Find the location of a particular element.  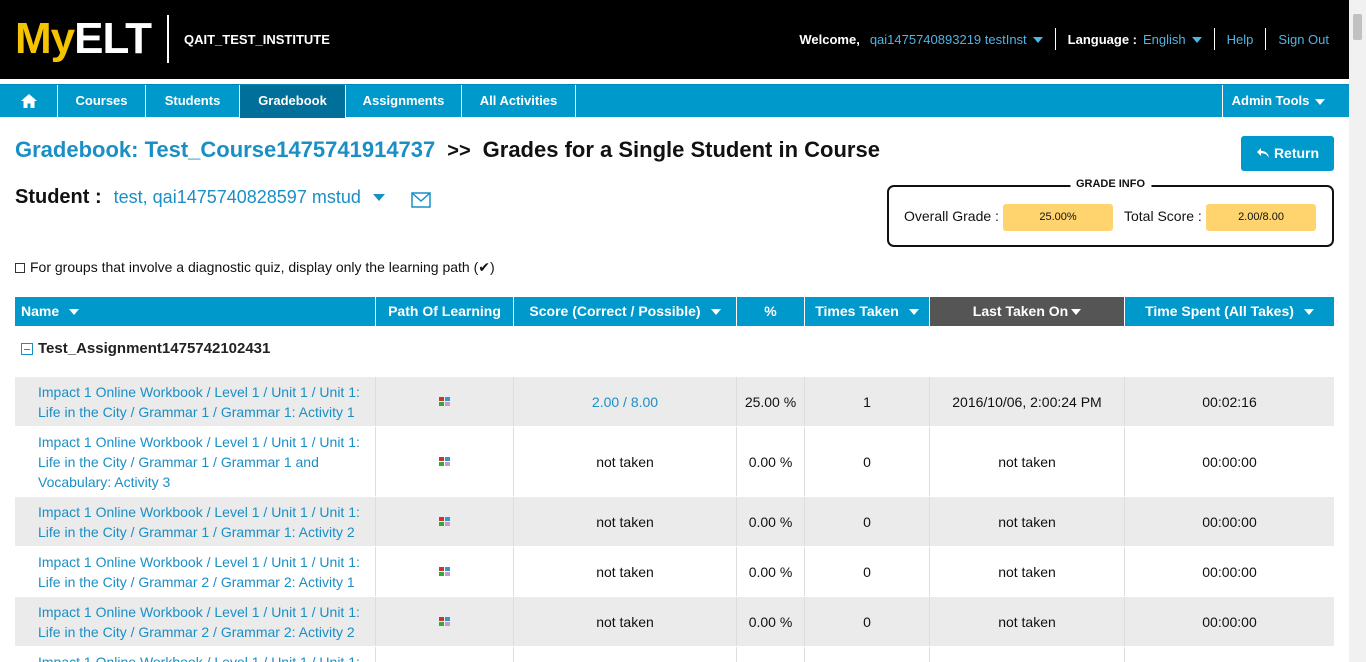

nav-all-activities: All Activities is located at coordinates (519, 101).